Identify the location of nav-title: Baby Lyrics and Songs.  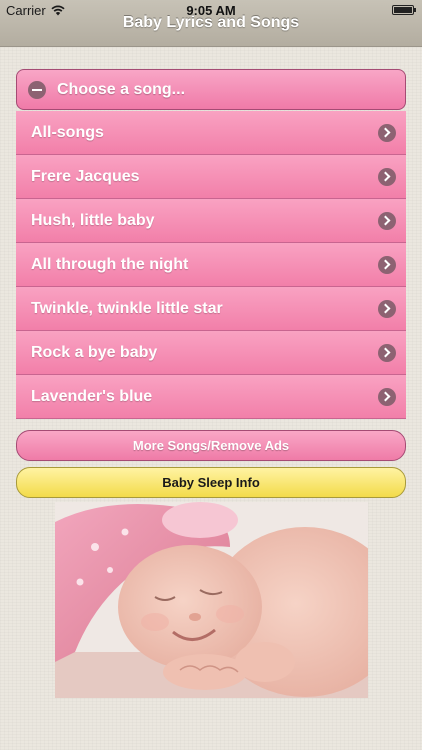
(211, 22).